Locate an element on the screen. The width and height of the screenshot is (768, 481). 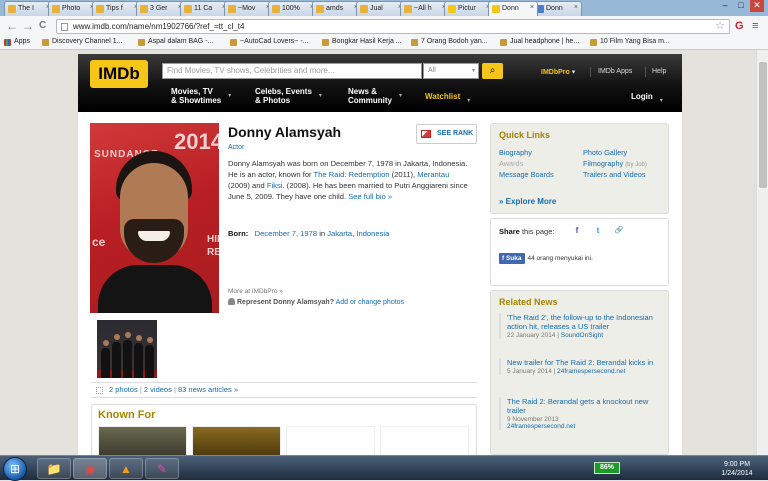
browser-tab: The I× is located at coordinates (29, 8).